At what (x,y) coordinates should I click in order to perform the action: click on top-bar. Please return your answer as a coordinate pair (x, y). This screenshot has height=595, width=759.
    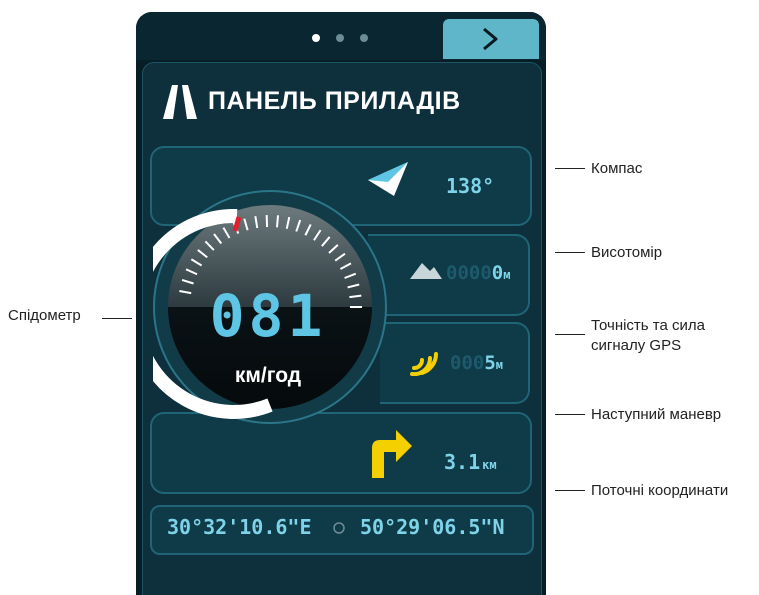
    Looking at the image, I should click on (341, 36).